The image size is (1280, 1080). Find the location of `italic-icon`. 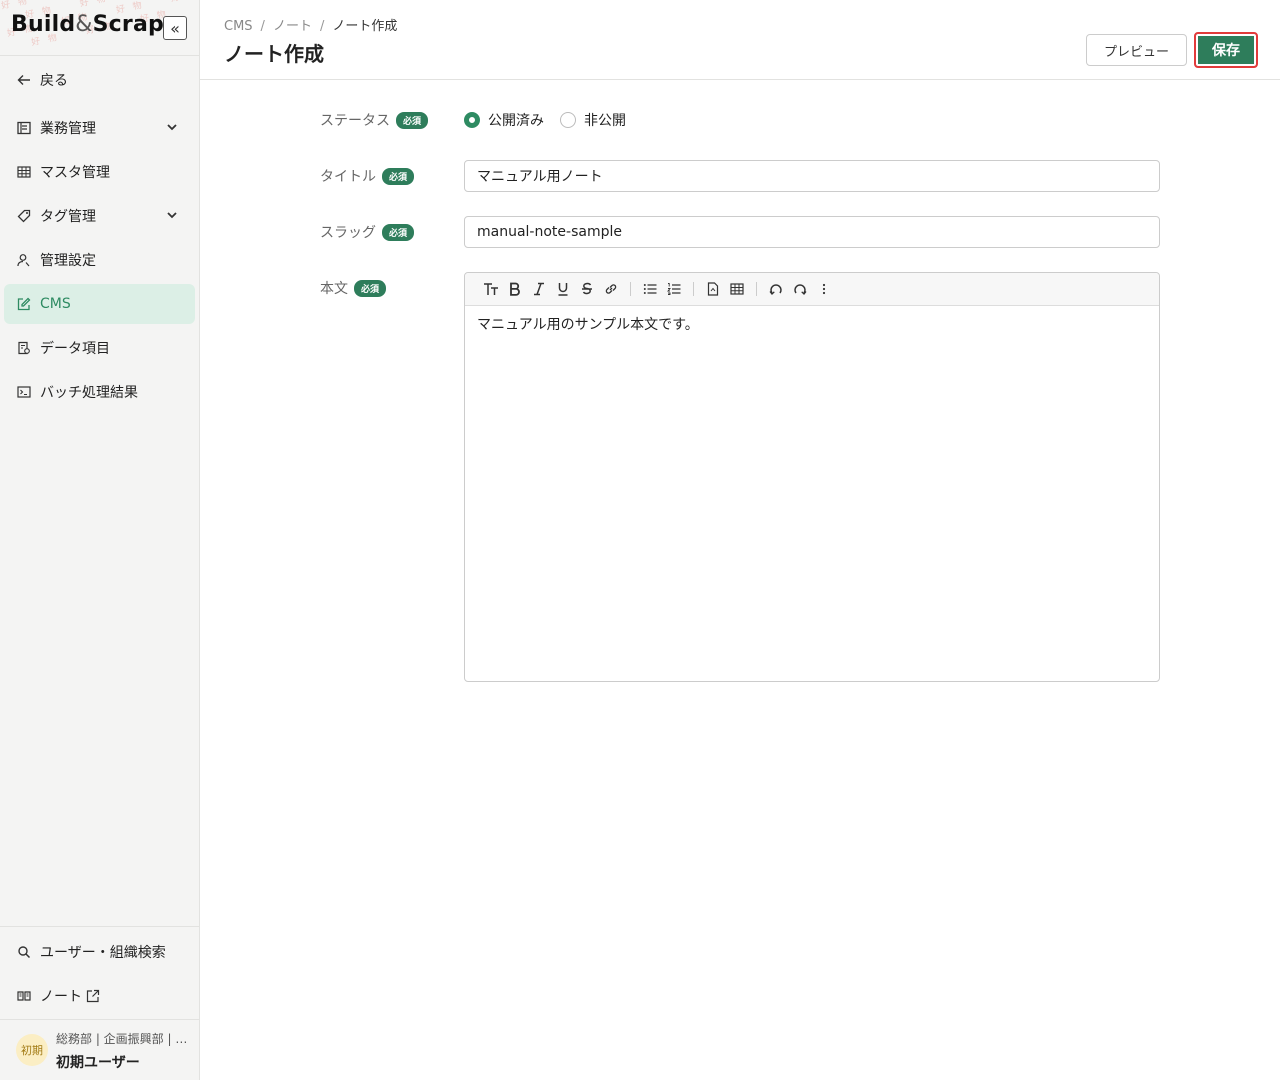

italic-icon is located at coordinates (539, 289).